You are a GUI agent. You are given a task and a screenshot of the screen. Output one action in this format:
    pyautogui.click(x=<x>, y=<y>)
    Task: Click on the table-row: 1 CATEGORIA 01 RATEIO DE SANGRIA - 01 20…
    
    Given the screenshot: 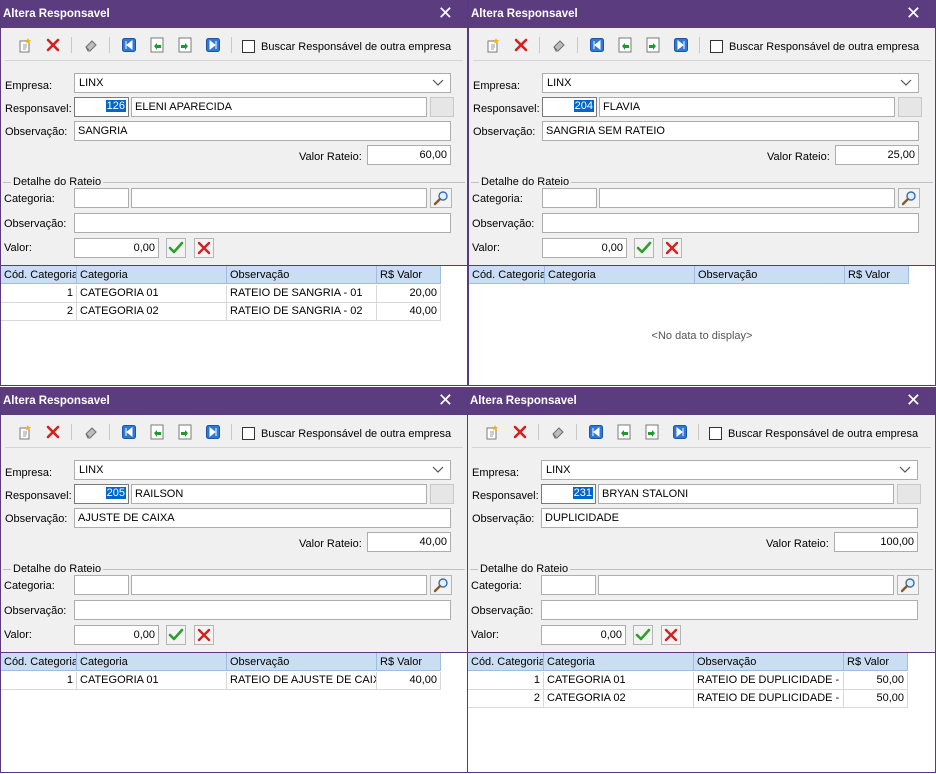 What is the action you would take?
    pyautogui.click(x=221, y=294)
    